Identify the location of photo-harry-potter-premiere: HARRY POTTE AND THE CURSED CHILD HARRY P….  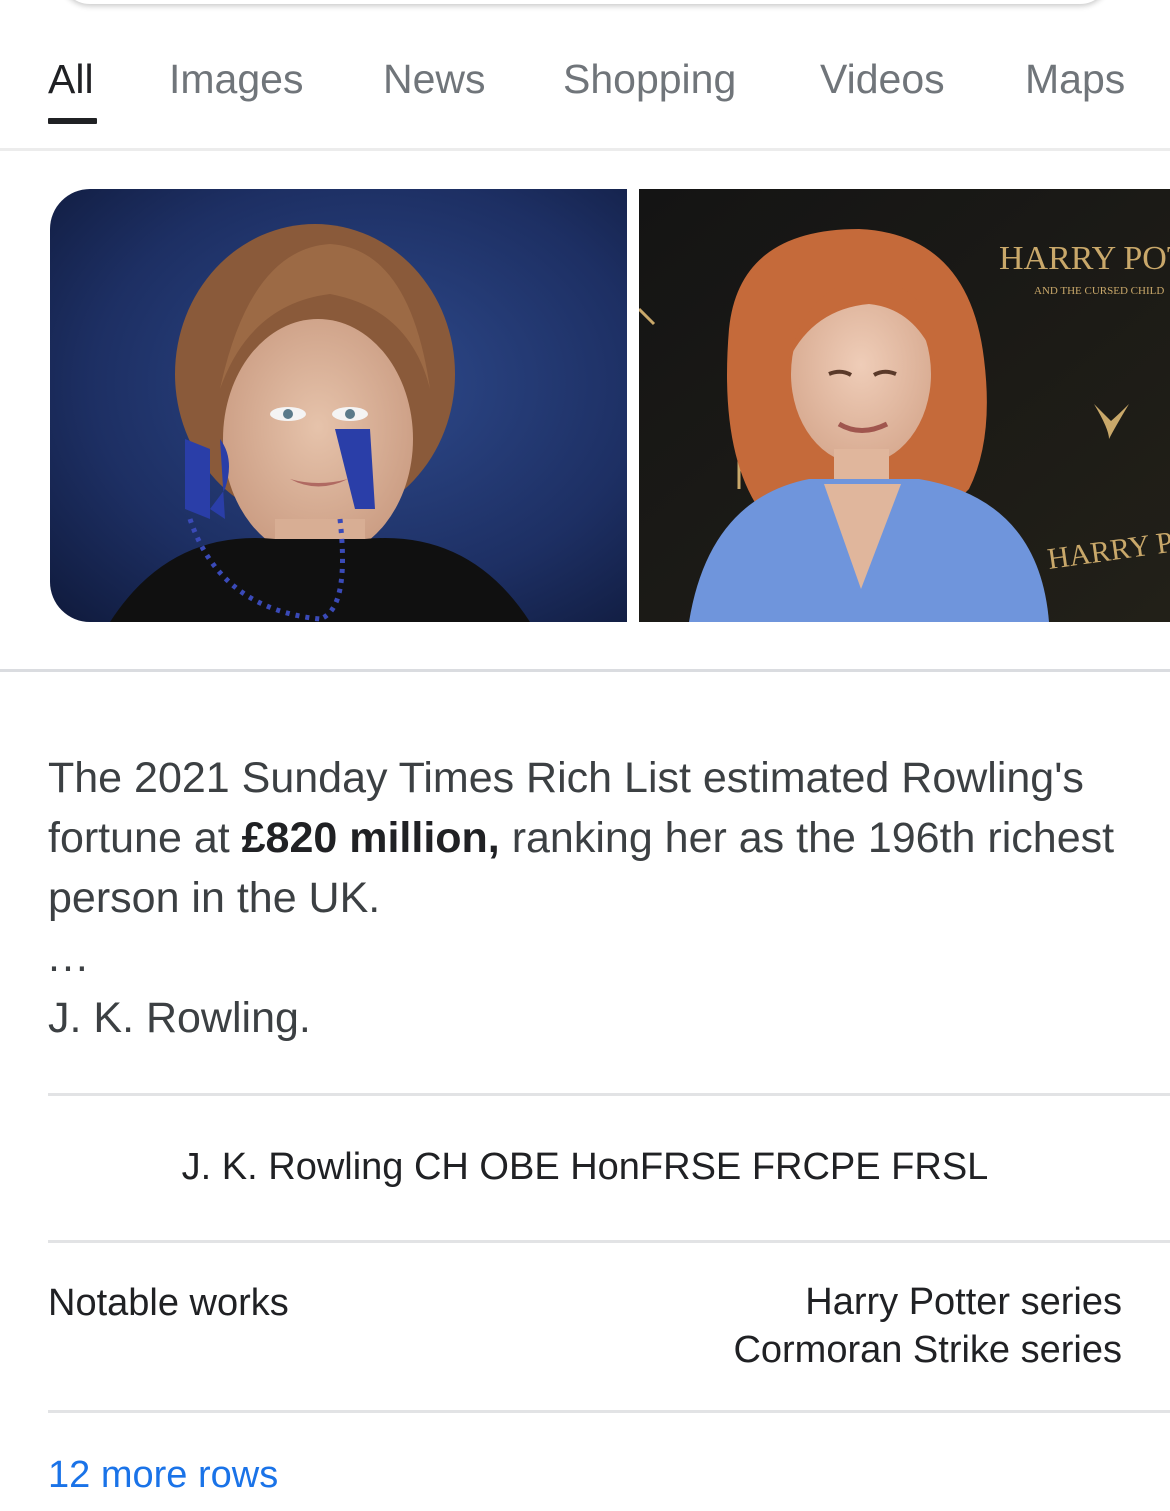
(904, 405).